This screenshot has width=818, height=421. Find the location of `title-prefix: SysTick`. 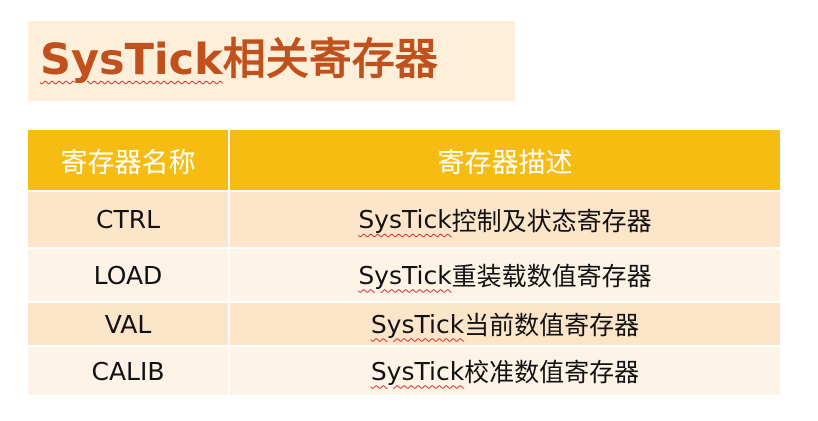

title-prefix: SysTick is located at coordinates (131, 60).